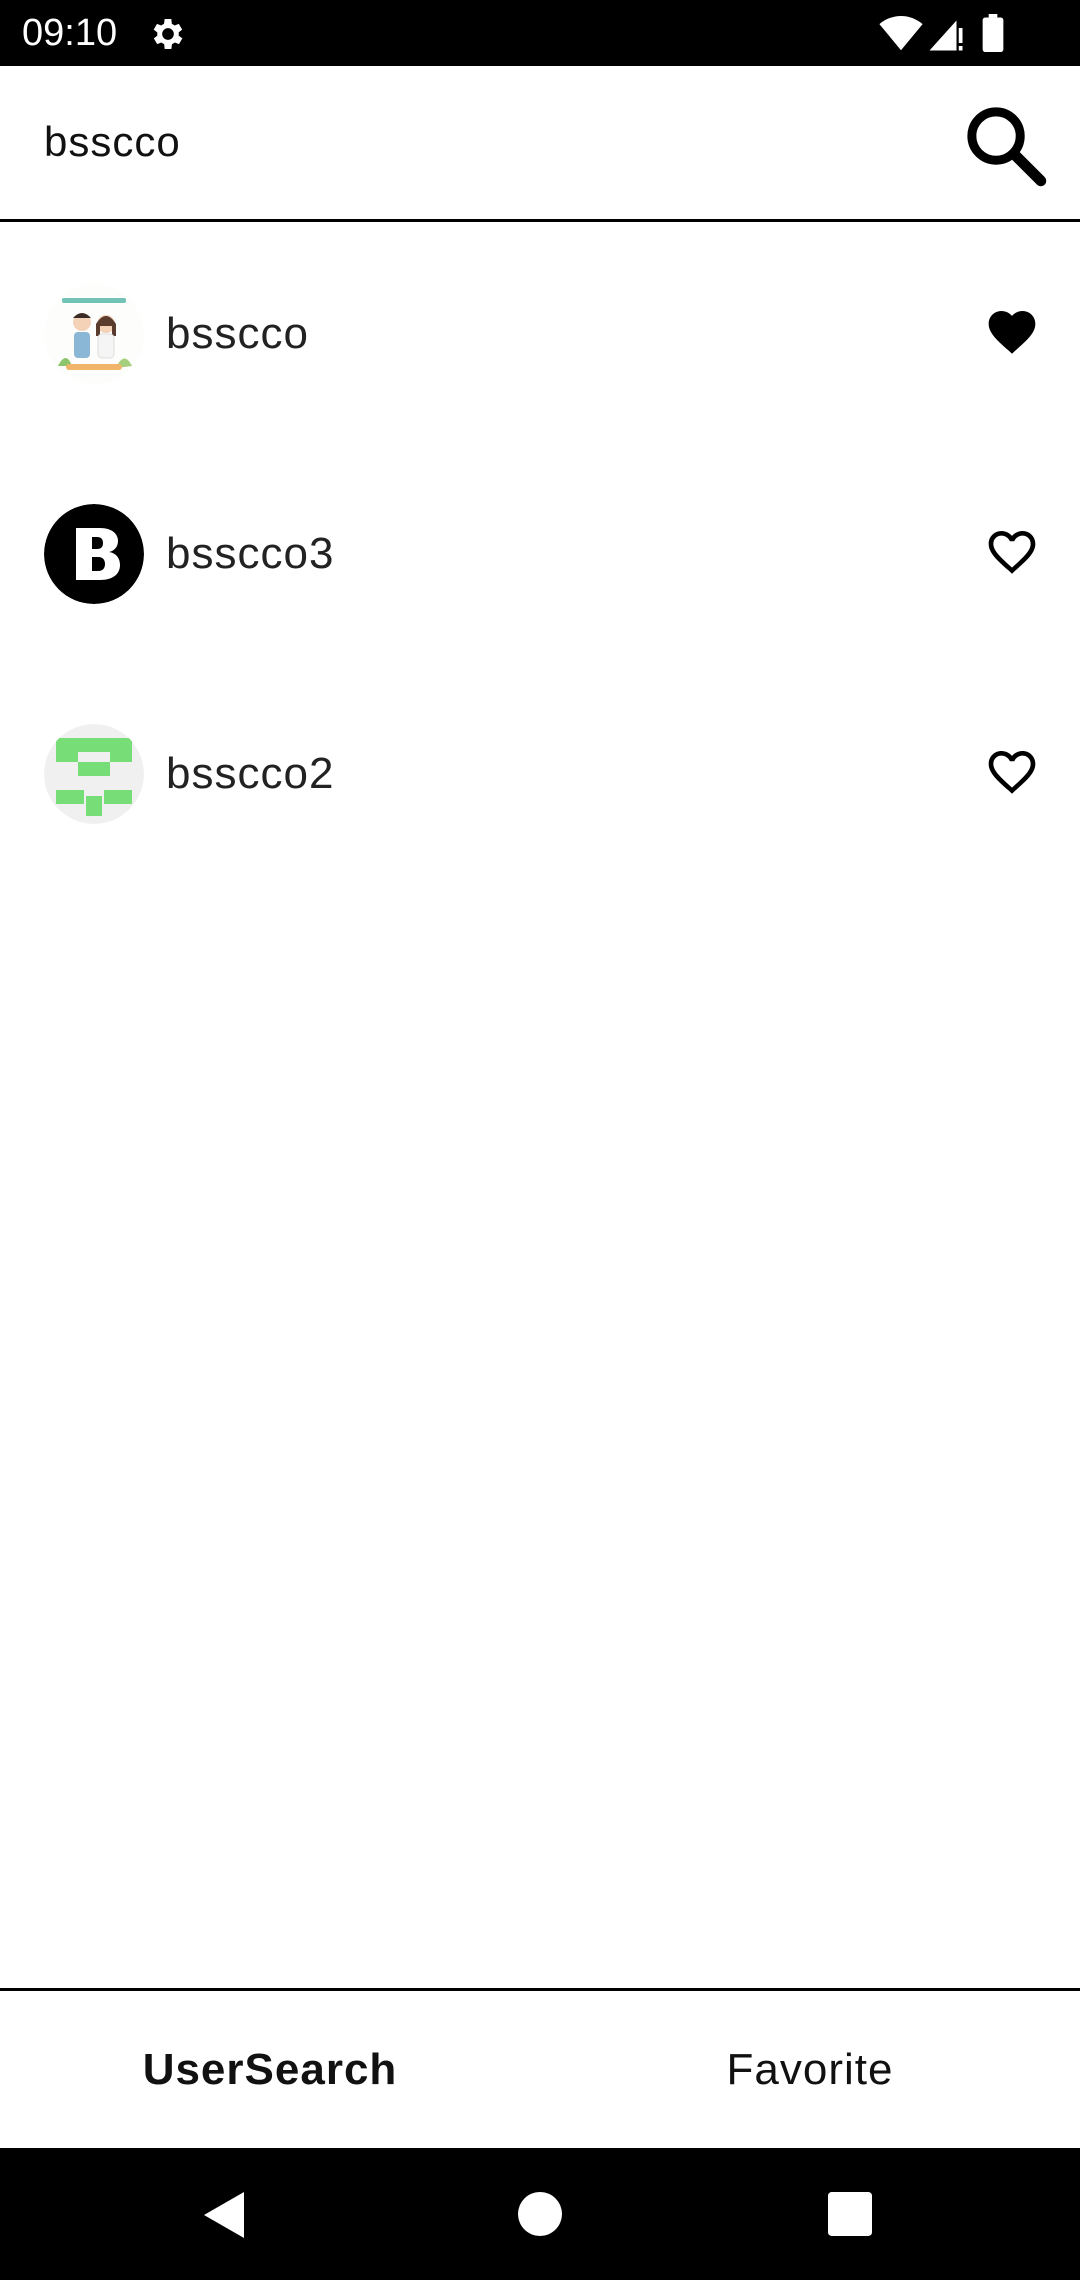  What do you see at coordinates (946, 35) in the screenshot?
I see `signal-icon` at bounding box center [946, 35].